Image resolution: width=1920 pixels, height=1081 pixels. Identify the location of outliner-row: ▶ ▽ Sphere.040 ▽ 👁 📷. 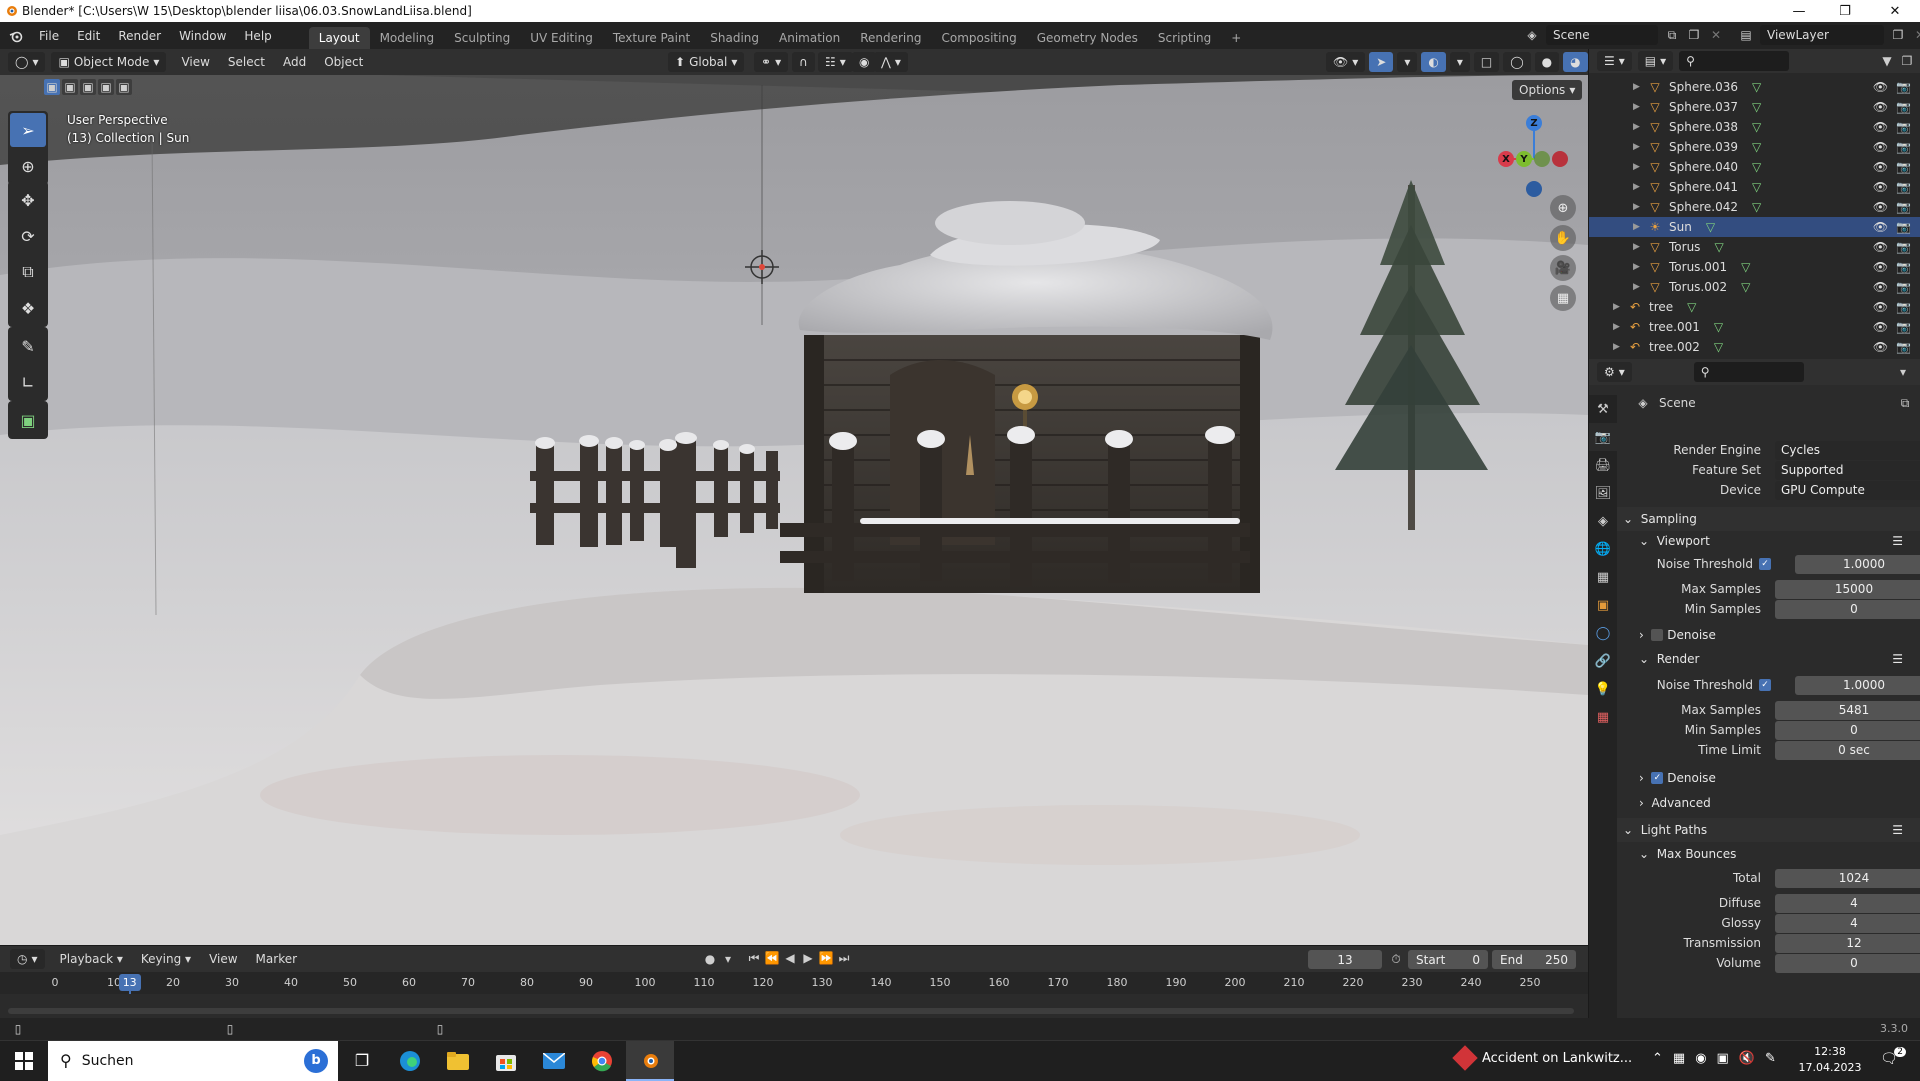
(1754, 167).